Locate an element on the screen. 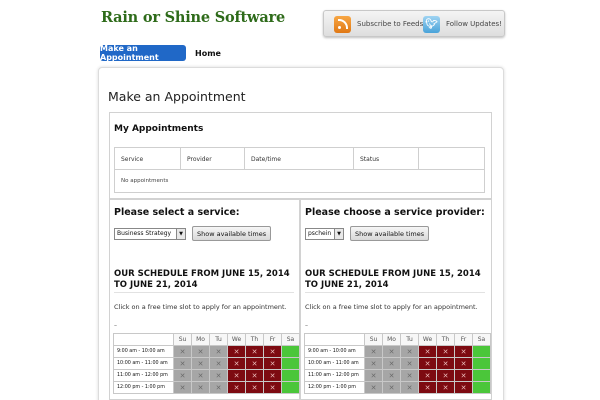  time-slot-row: 9:00 am - 10:00 am ✕ ✕ ✕ ✕ ✕ ✕ is located at coordinates (397, 351).